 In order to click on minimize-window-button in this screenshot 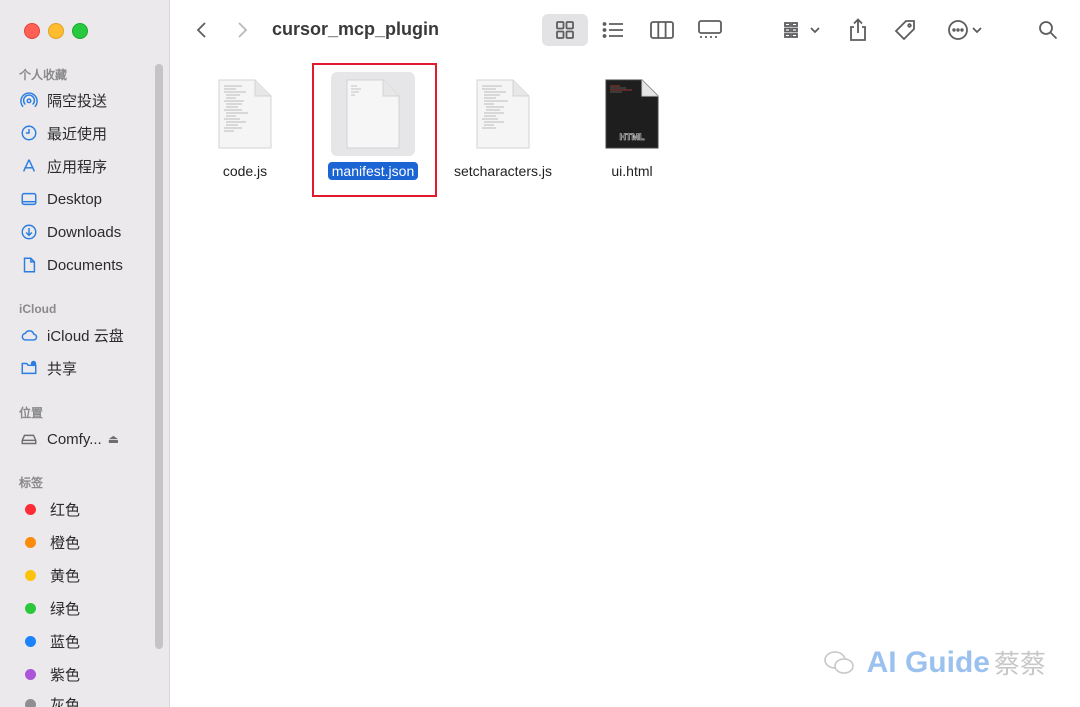, I will do `click(56, 31)`.